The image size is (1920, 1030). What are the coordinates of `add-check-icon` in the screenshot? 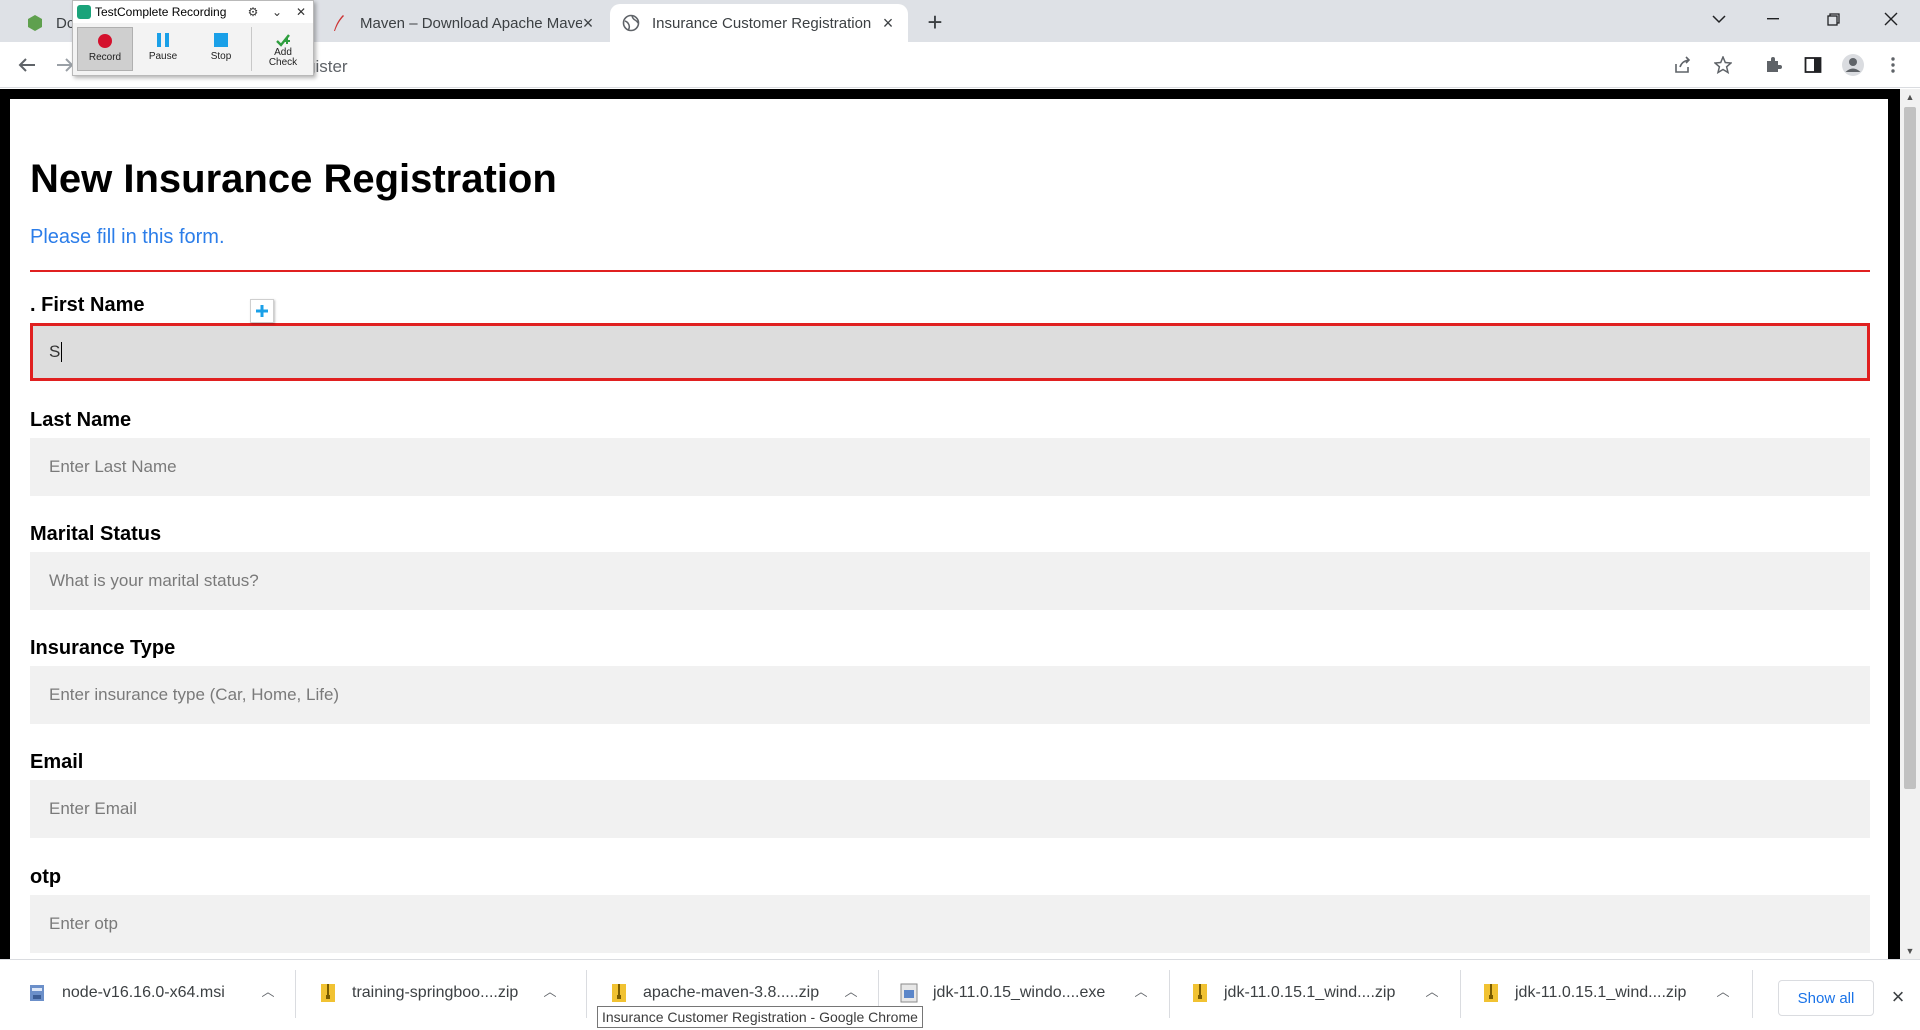 It's located at (283, 40).